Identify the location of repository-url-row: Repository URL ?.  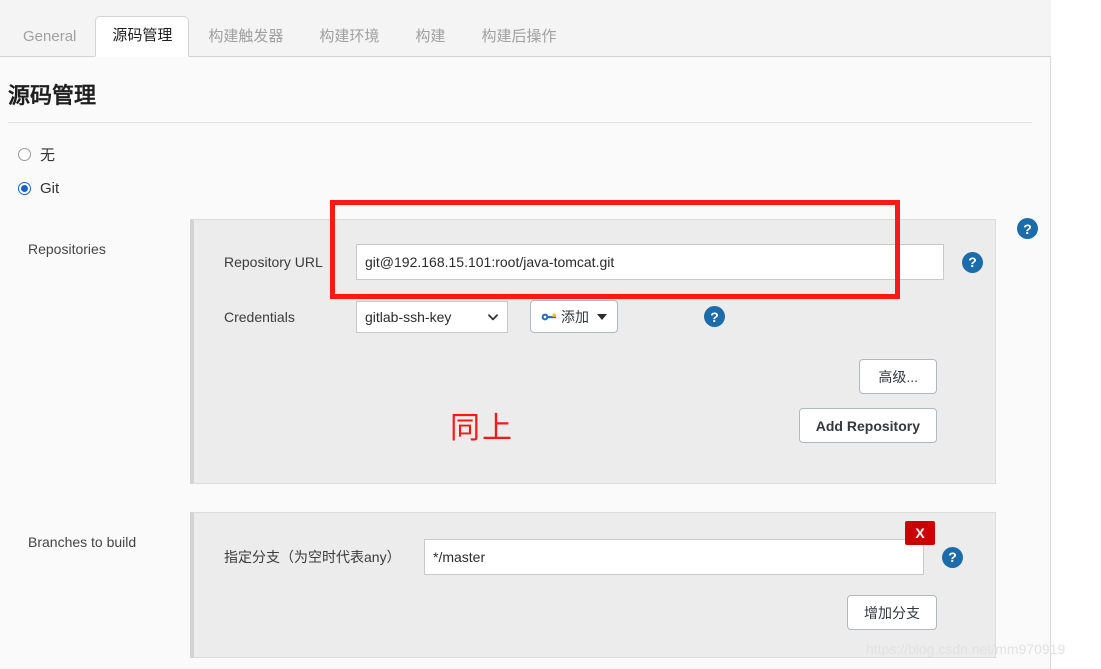
(594, 250).